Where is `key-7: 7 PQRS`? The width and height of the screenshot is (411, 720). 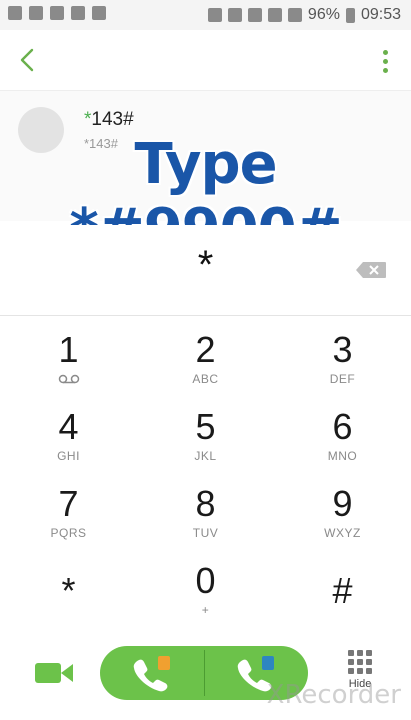
key-7: 7 PQRS is located at coordinates (68, 508).